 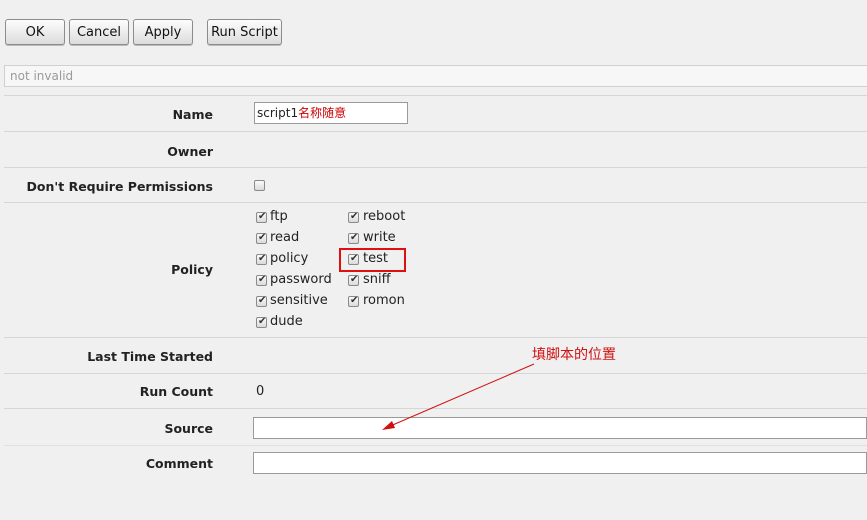 I want to click on arrow-head-icon, so click(x=388, y=425).